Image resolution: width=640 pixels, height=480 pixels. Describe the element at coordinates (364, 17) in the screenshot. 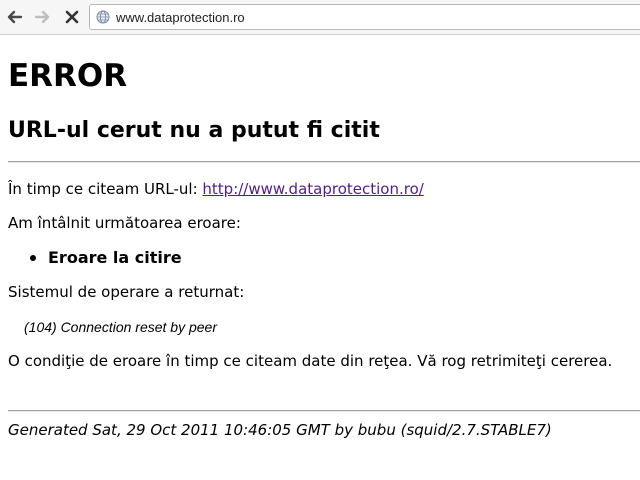

I see `address-bar: www.dataprotection.ro` at that location.